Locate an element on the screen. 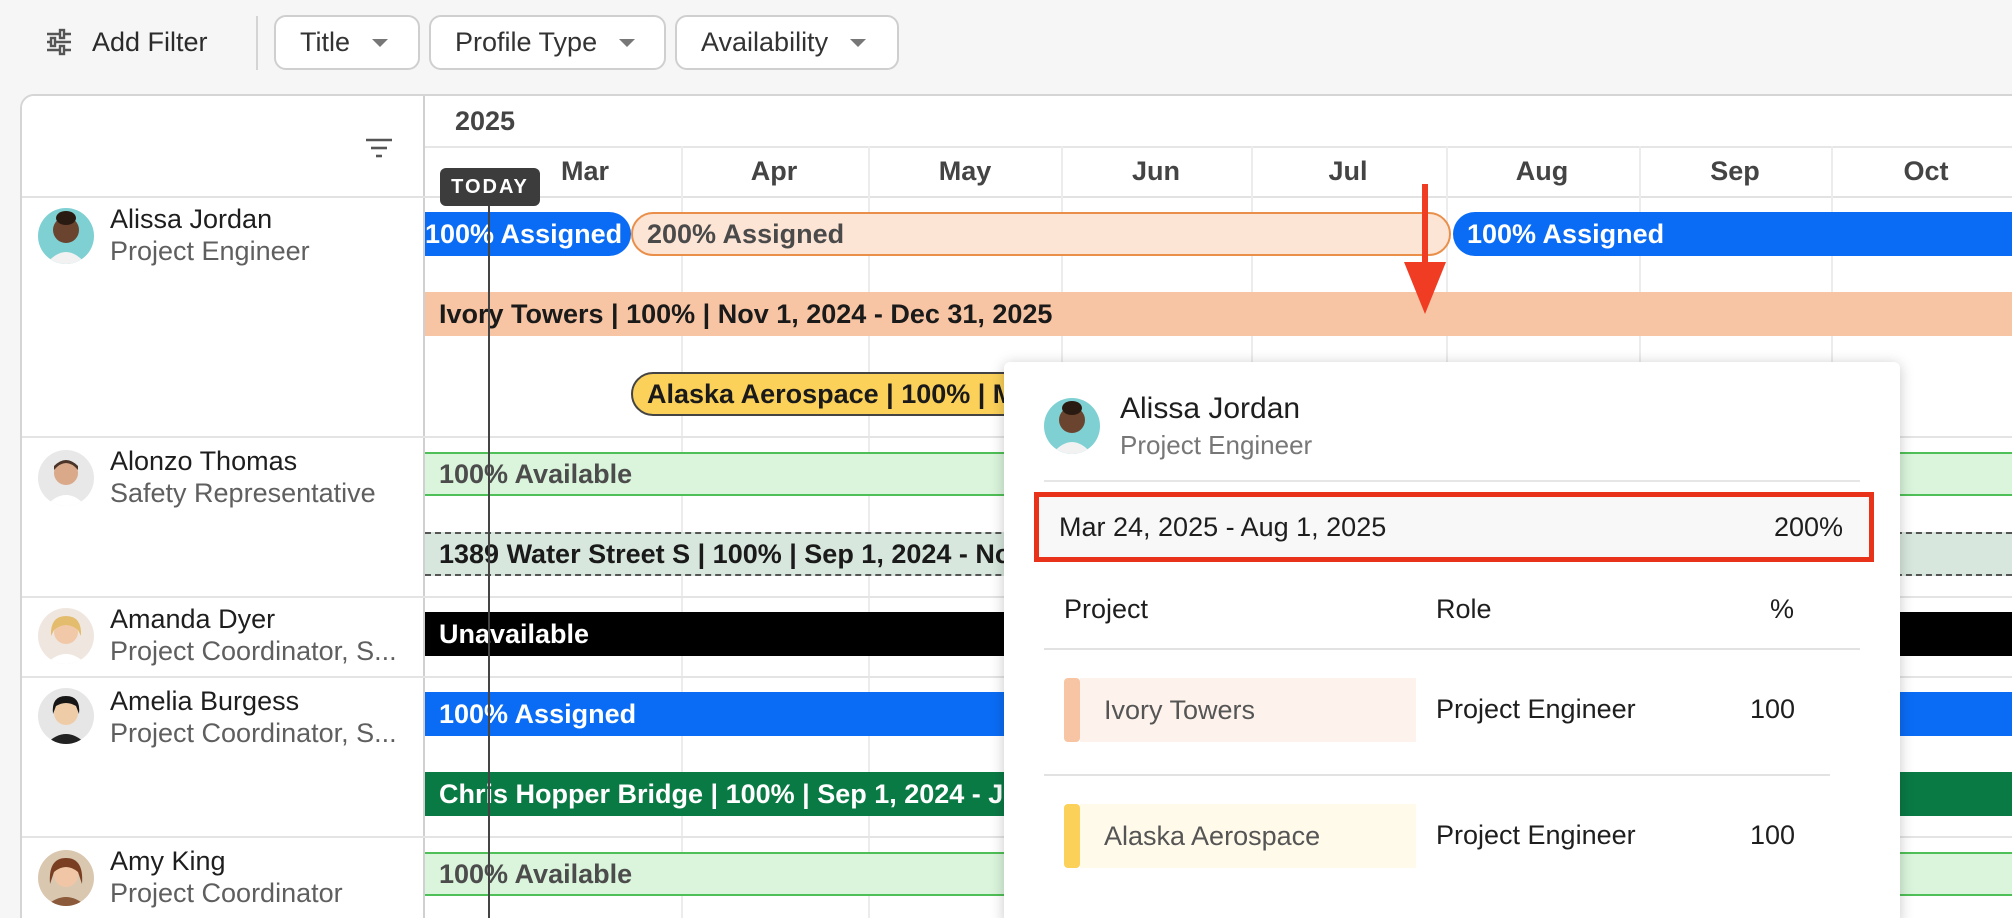 Image resolution: width=2012 pixels, height=918 pixels. filter-divider is located at coordinates (257, 43).